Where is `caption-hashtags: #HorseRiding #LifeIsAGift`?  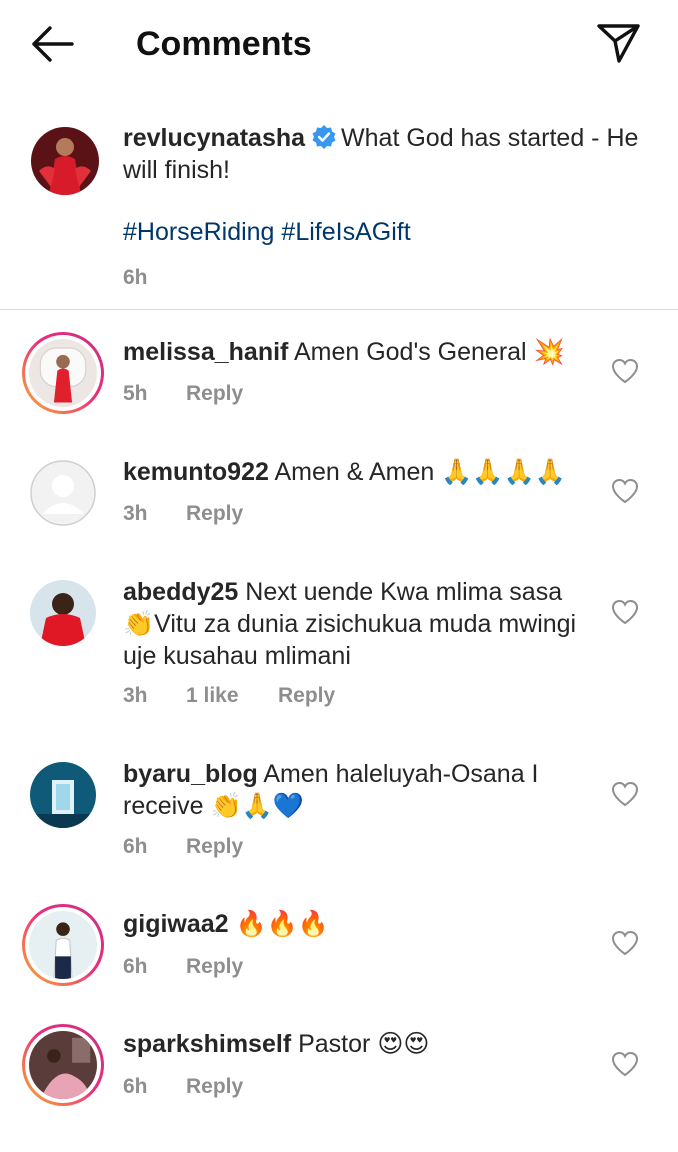 caption-hashtags: #HorseRiding #LifeIsAGift is located at coordinates (383, 232).